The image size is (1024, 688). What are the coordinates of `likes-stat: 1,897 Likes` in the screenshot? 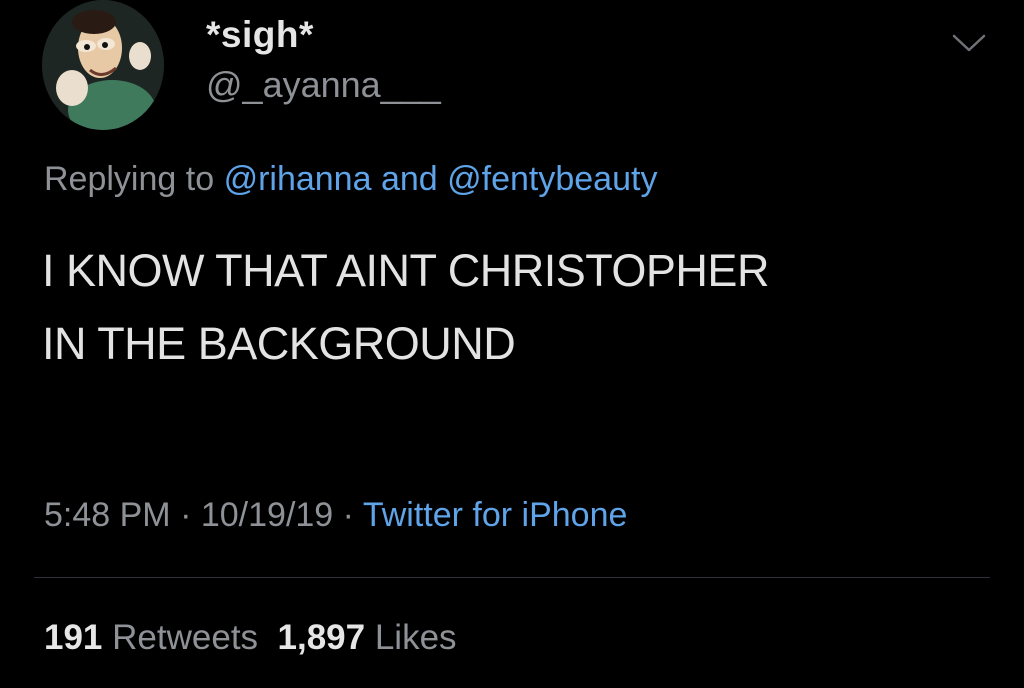 It's located at (367, 637).